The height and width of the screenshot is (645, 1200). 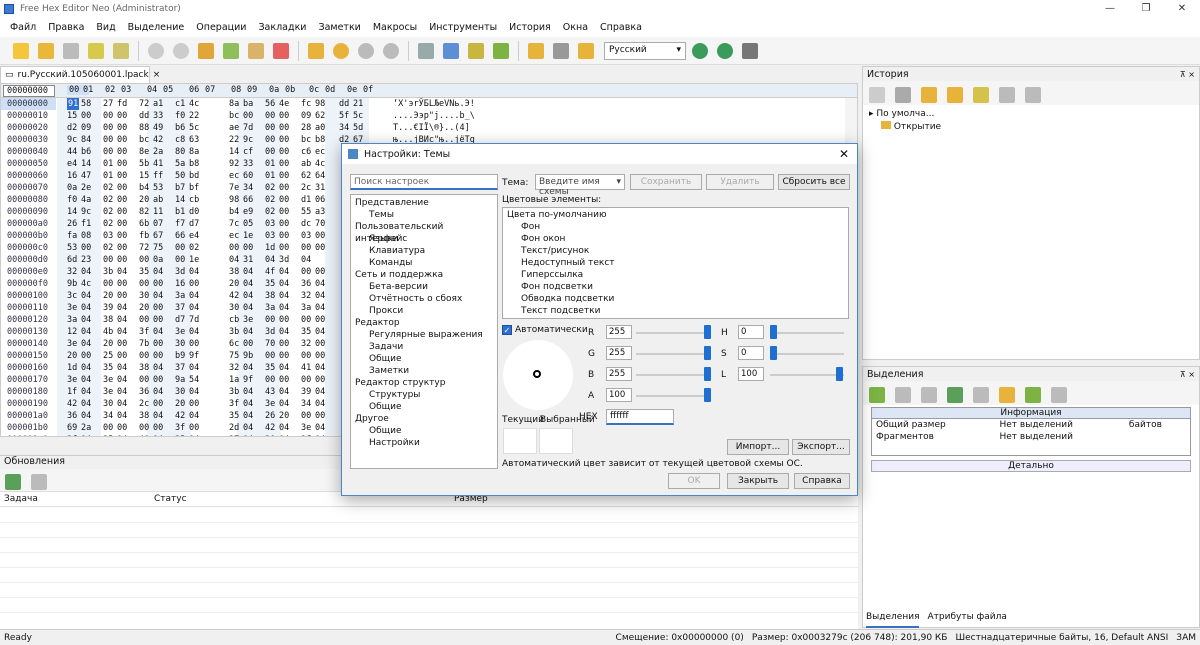 I want to click on byte-cell: 66, so click(x=180, y=236).